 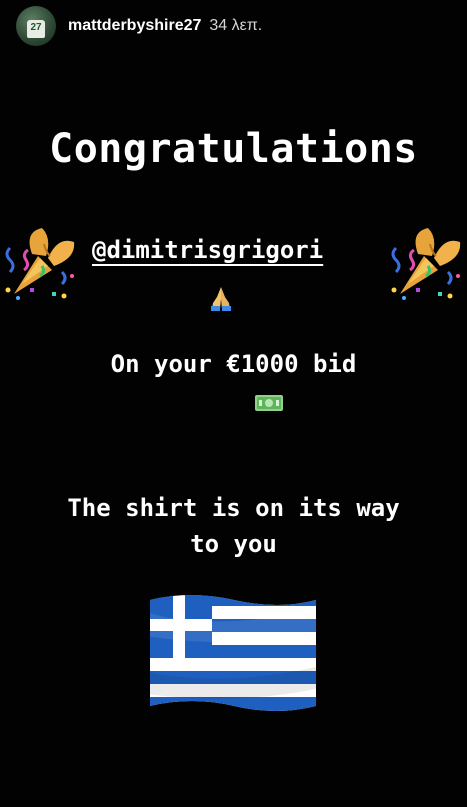 I want to click on shirt-message-line1: The shirt is on its way, so click(x=233, y=508).